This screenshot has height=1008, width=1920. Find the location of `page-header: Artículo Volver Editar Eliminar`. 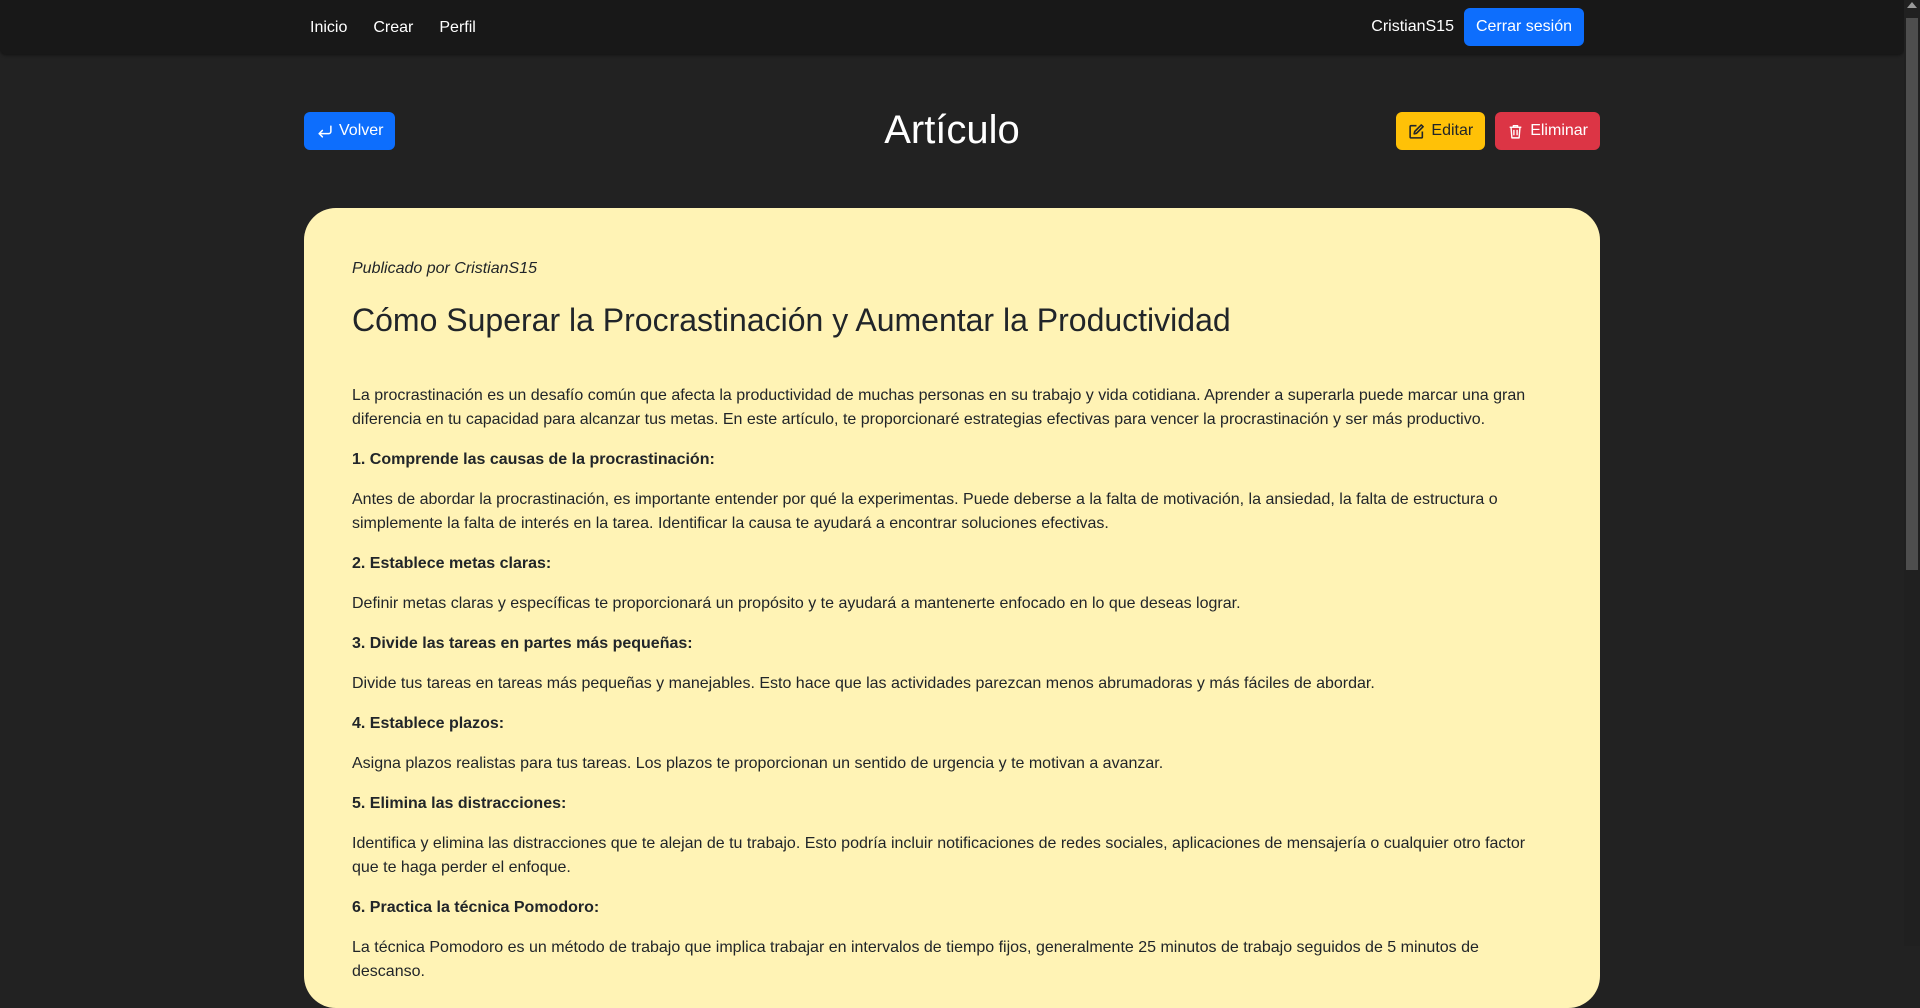

page-header: Artículo Volver Editar Eliminar is located at coordinates (952, 130).